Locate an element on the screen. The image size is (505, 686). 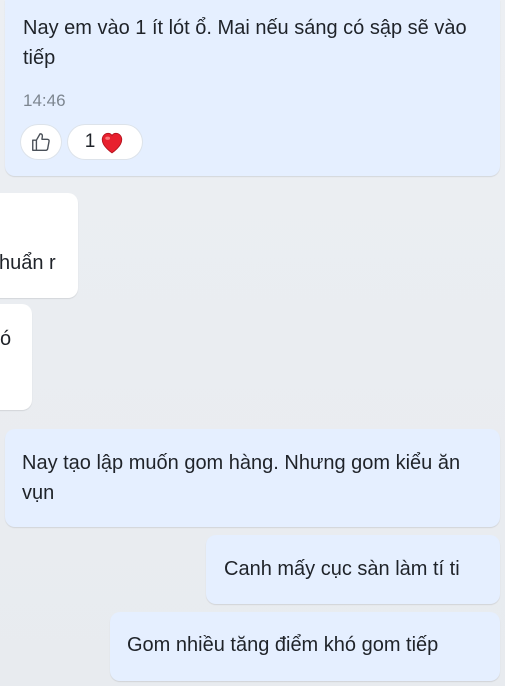
reaction-count: 1 is located at coordinates (90, 141).